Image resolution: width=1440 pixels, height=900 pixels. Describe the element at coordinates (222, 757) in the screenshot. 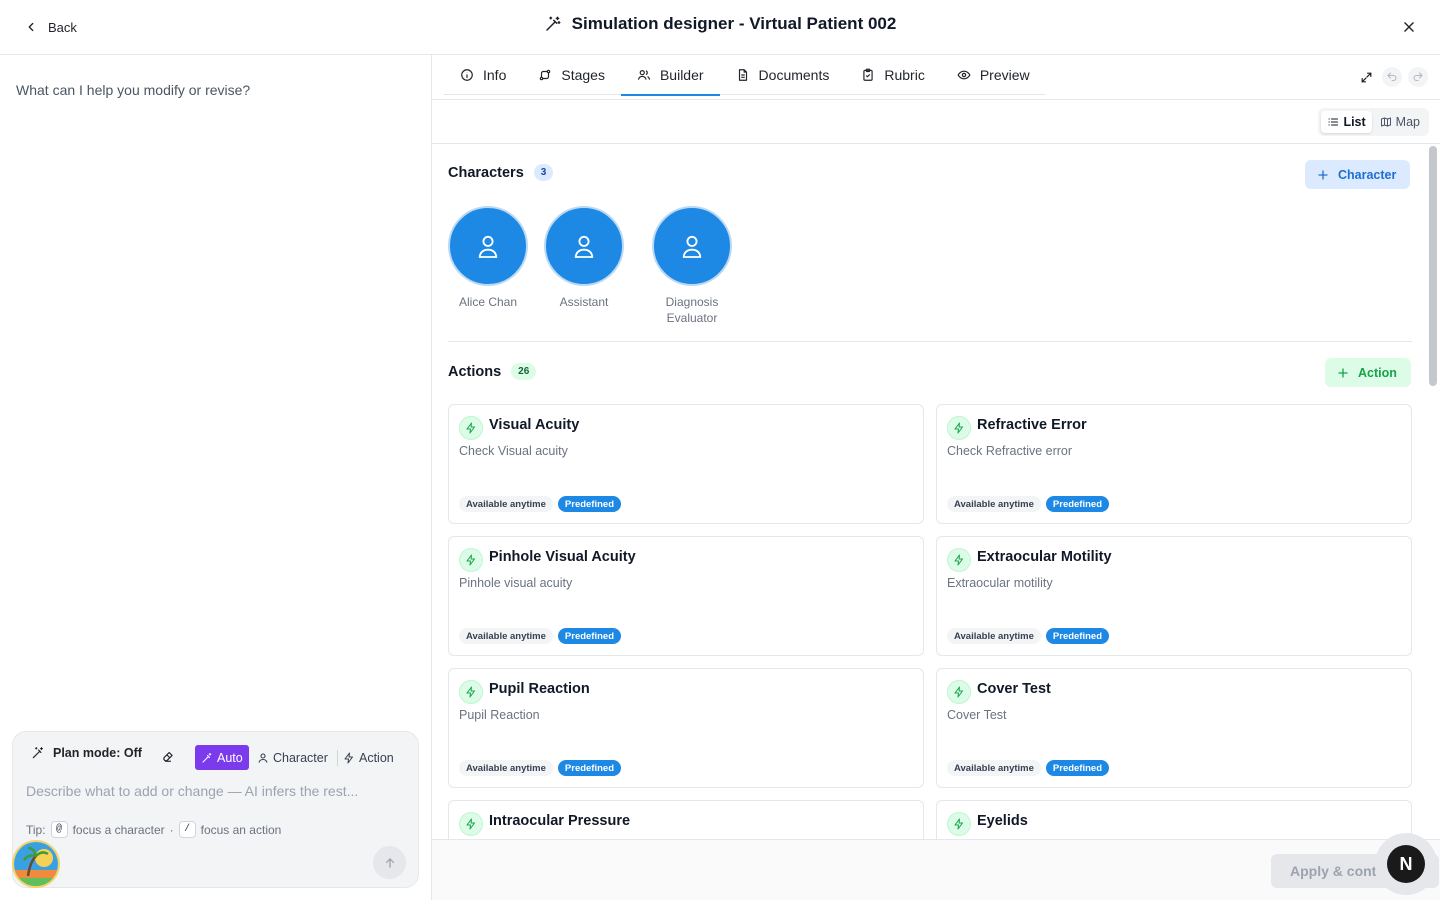

I see `mode-auto-button: Auto` at that location.